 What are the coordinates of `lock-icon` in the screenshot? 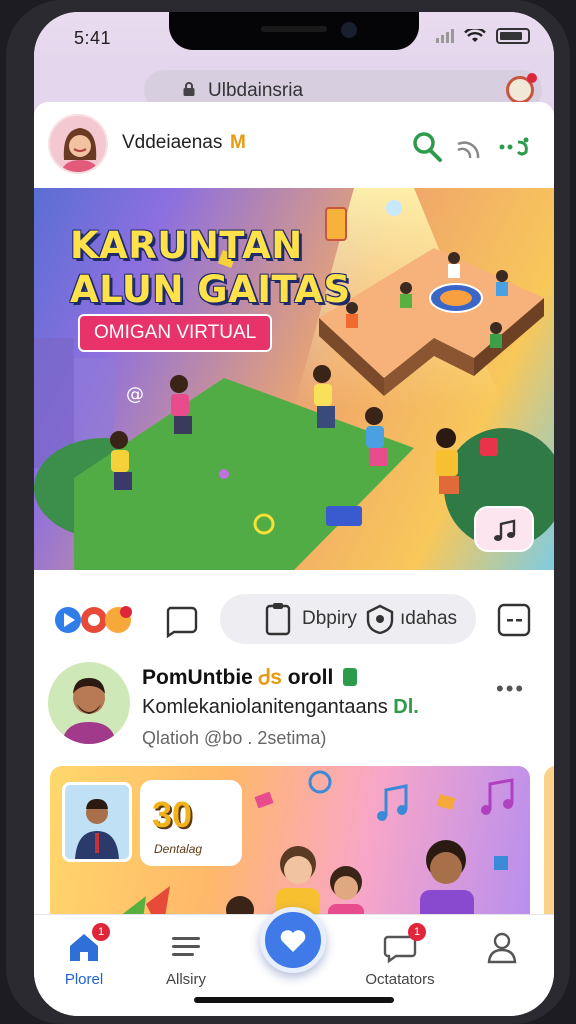 It's located at (189, 89).